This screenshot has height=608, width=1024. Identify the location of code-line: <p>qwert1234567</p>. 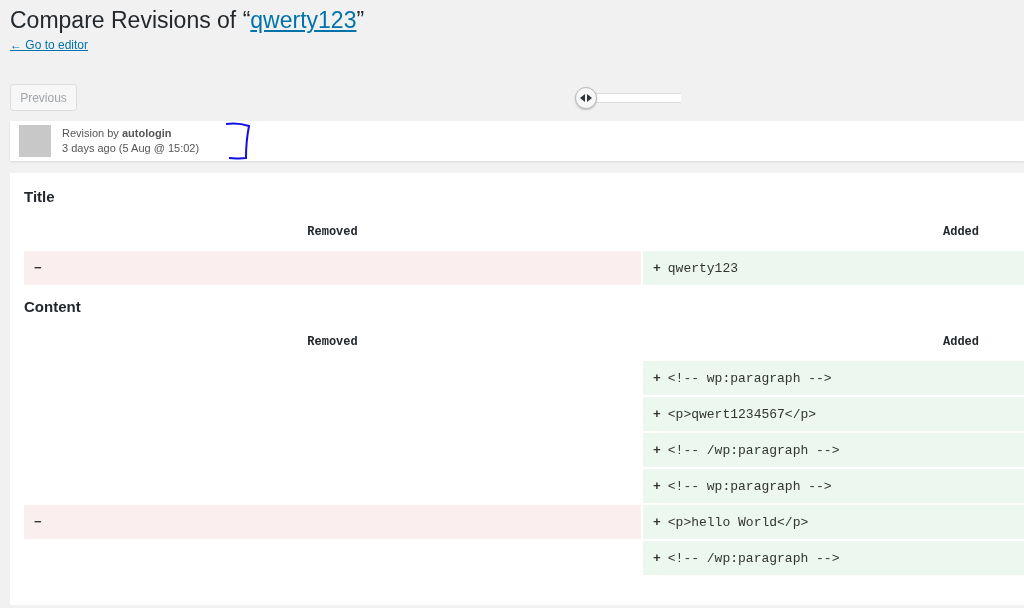
(742, 414).